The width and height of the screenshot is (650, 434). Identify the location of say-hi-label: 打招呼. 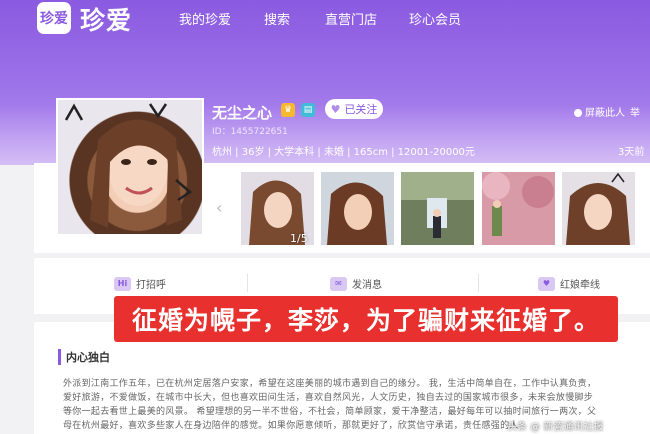
(151, 285).